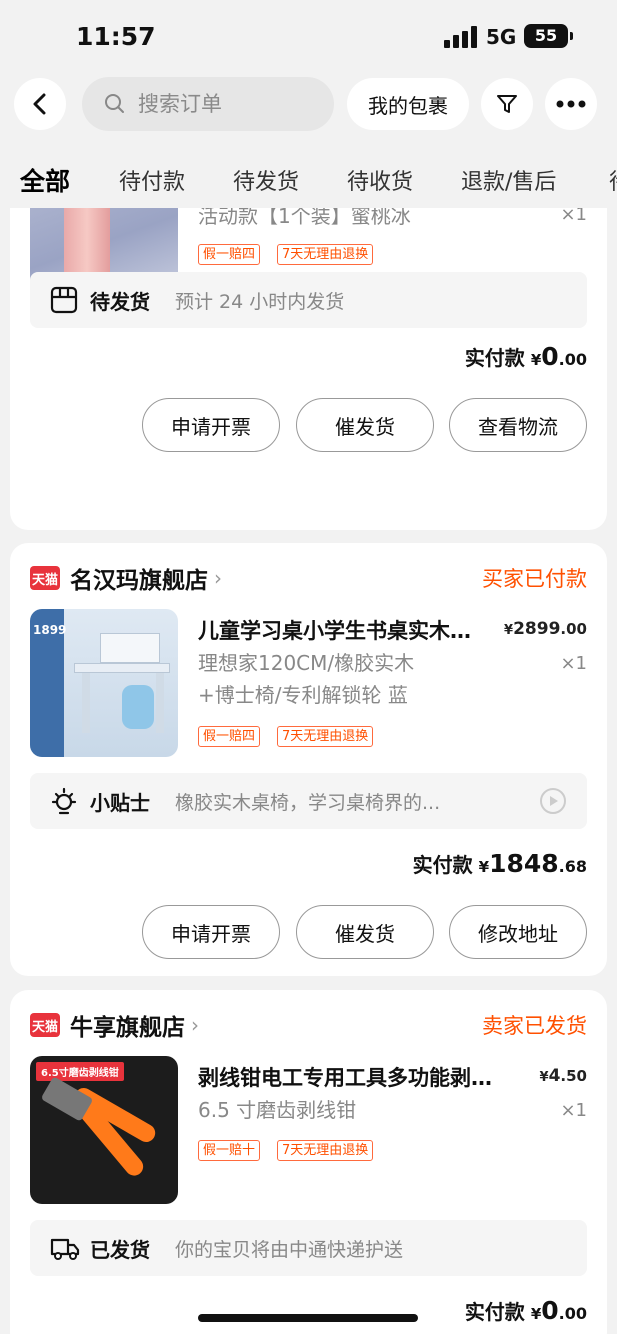  I want to click on thumb-price: 1899, so click(50, 630).